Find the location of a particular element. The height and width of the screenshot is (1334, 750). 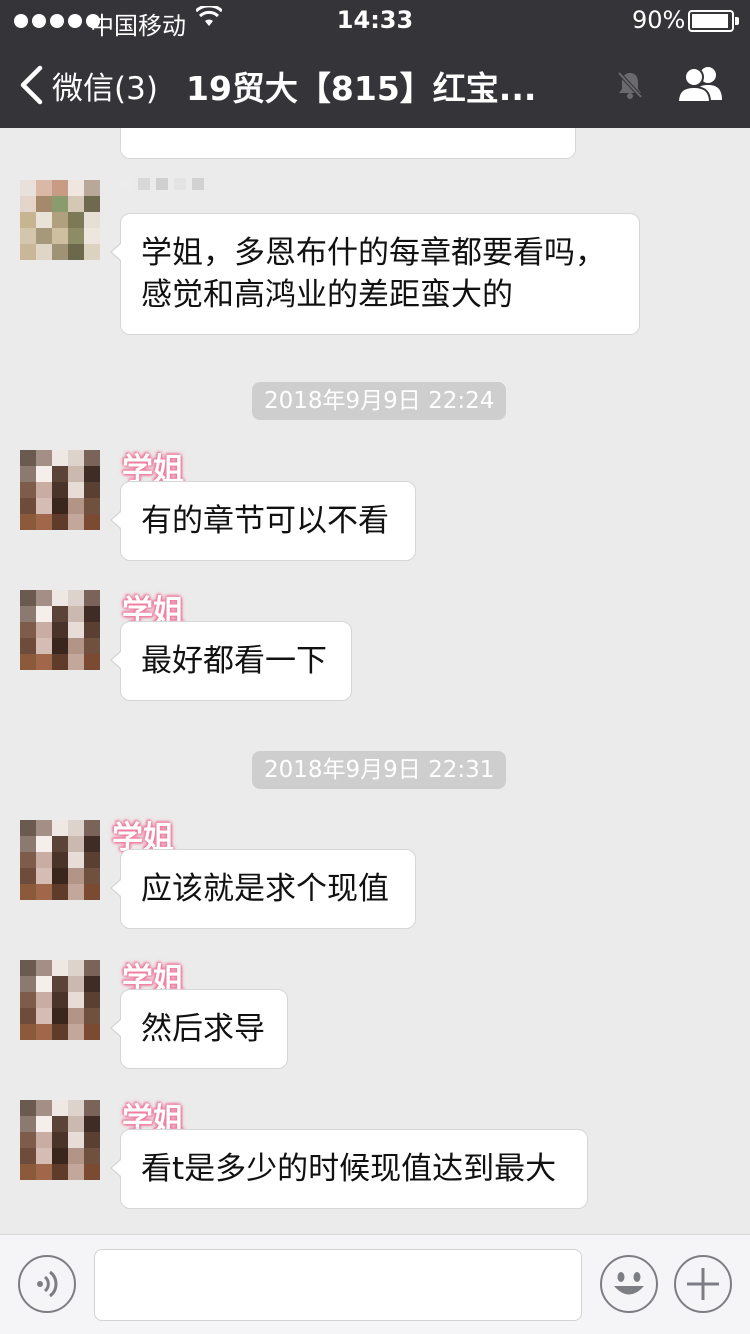

battery-icon is located at coordinates (713, 21).